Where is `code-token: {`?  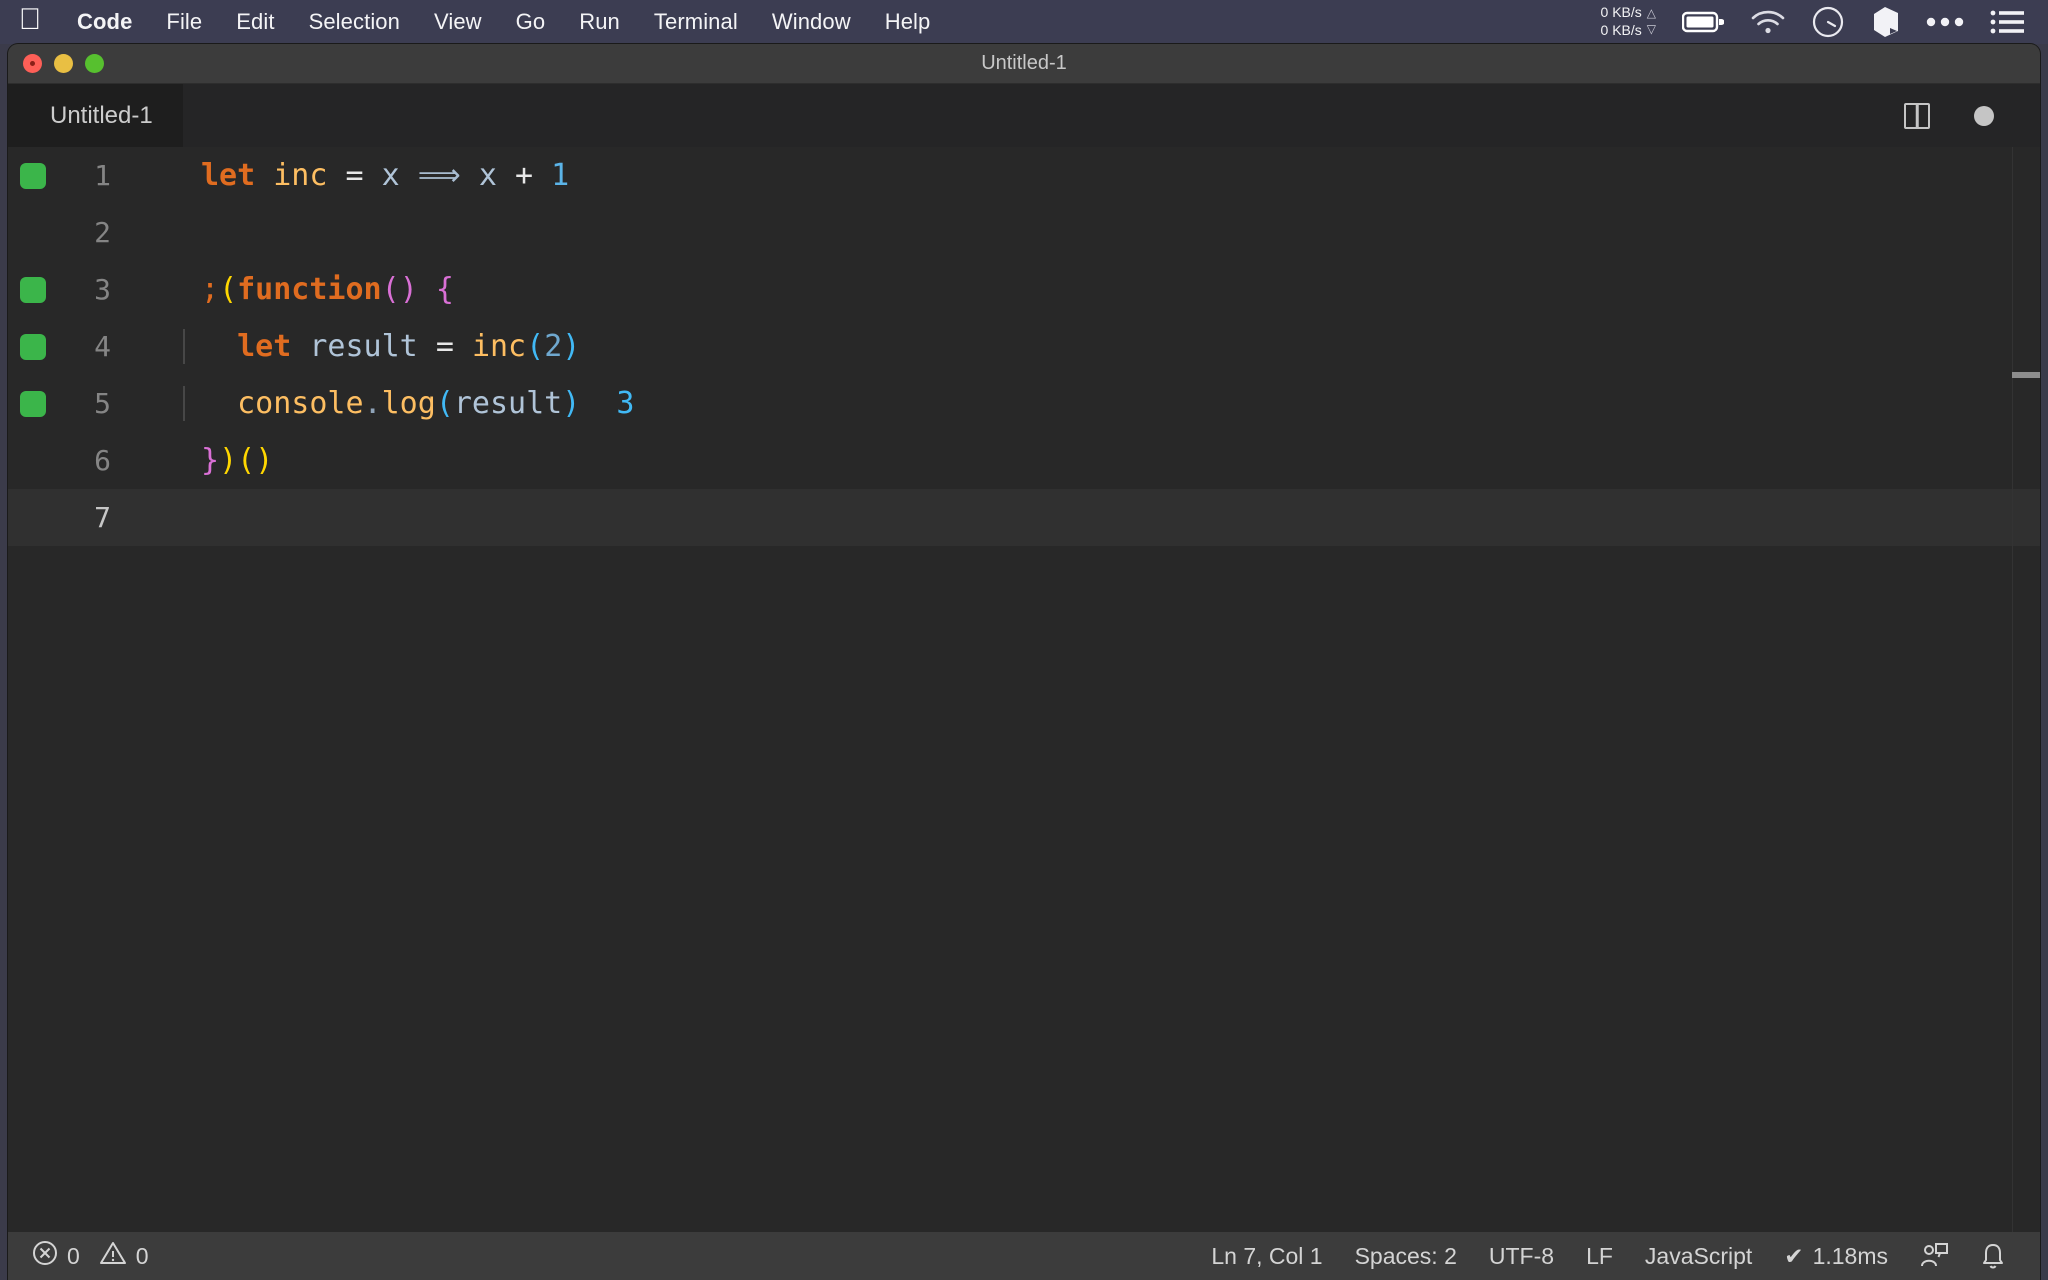 code-token: { is located at coordinates (444, 289).